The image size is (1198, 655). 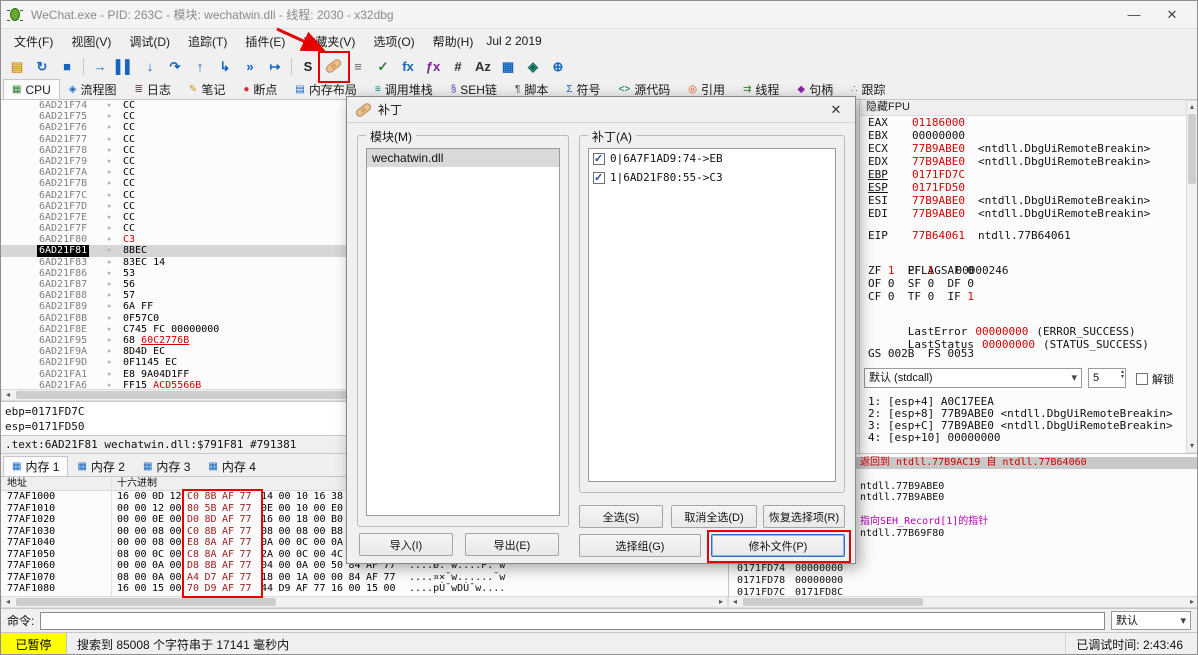 I want to click on export-button: 导出(E), so click(x=512, y=544).